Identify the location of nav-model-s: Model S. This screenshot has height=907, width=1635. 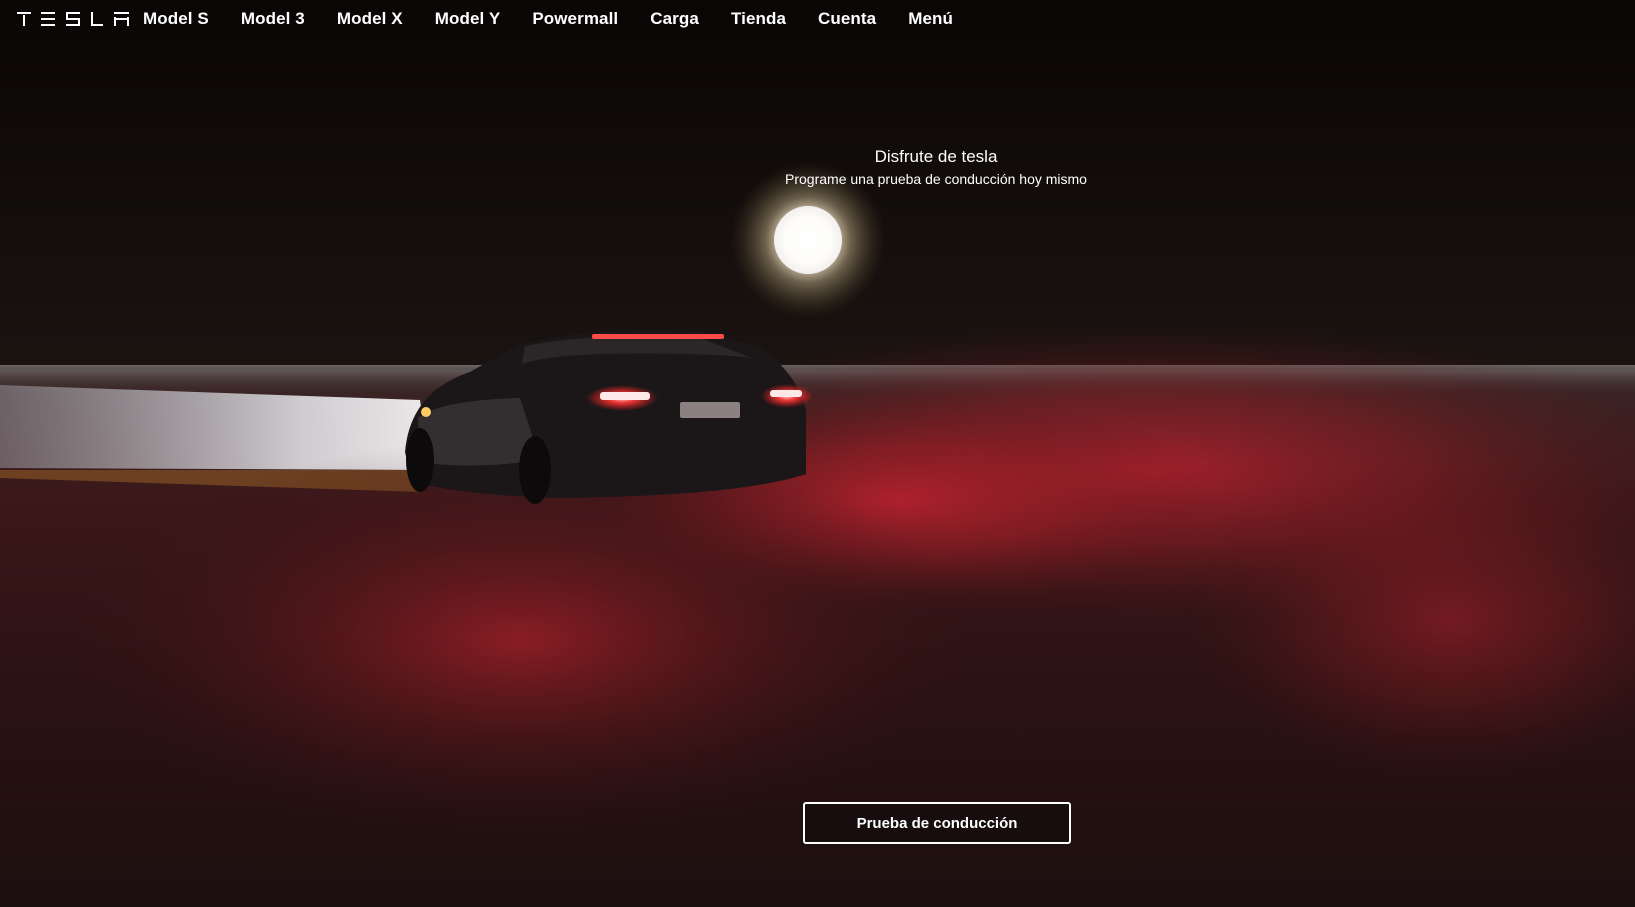
(176, 19).